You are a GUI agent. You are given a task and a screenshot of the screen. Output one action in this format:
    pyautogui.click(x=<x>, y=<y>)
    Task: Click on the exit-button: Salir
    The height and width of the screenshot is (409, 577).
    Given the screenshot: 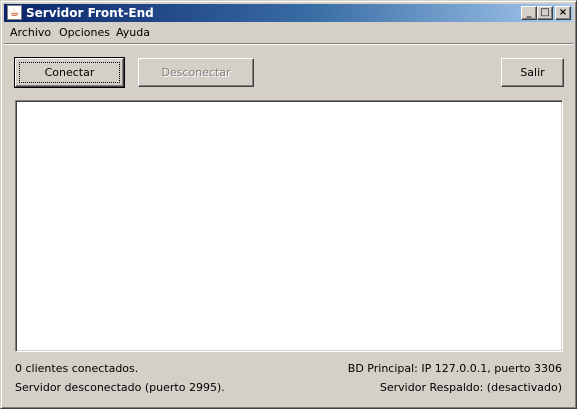 What is the action you would take?
    pyautogui.click(x=532, y=72)
    